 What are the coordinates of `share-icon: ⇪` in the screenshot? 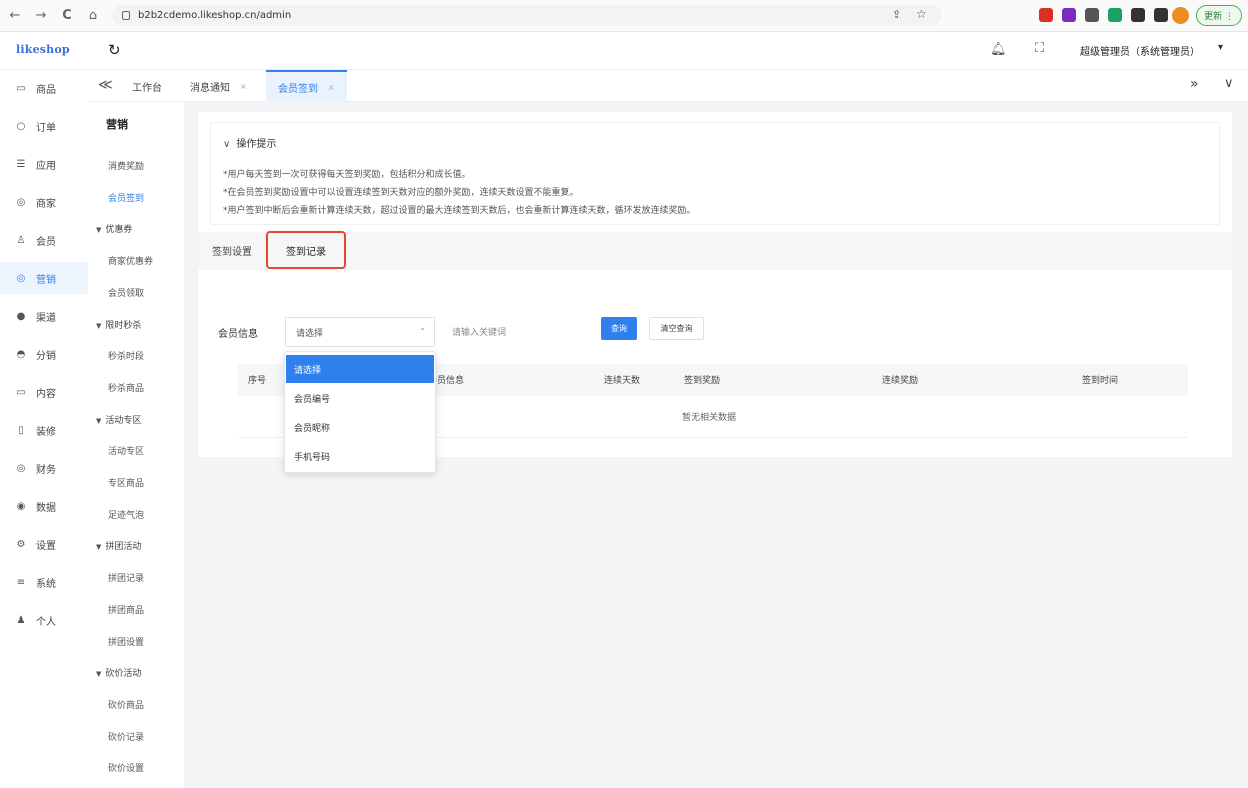 It's located at (896, 14).